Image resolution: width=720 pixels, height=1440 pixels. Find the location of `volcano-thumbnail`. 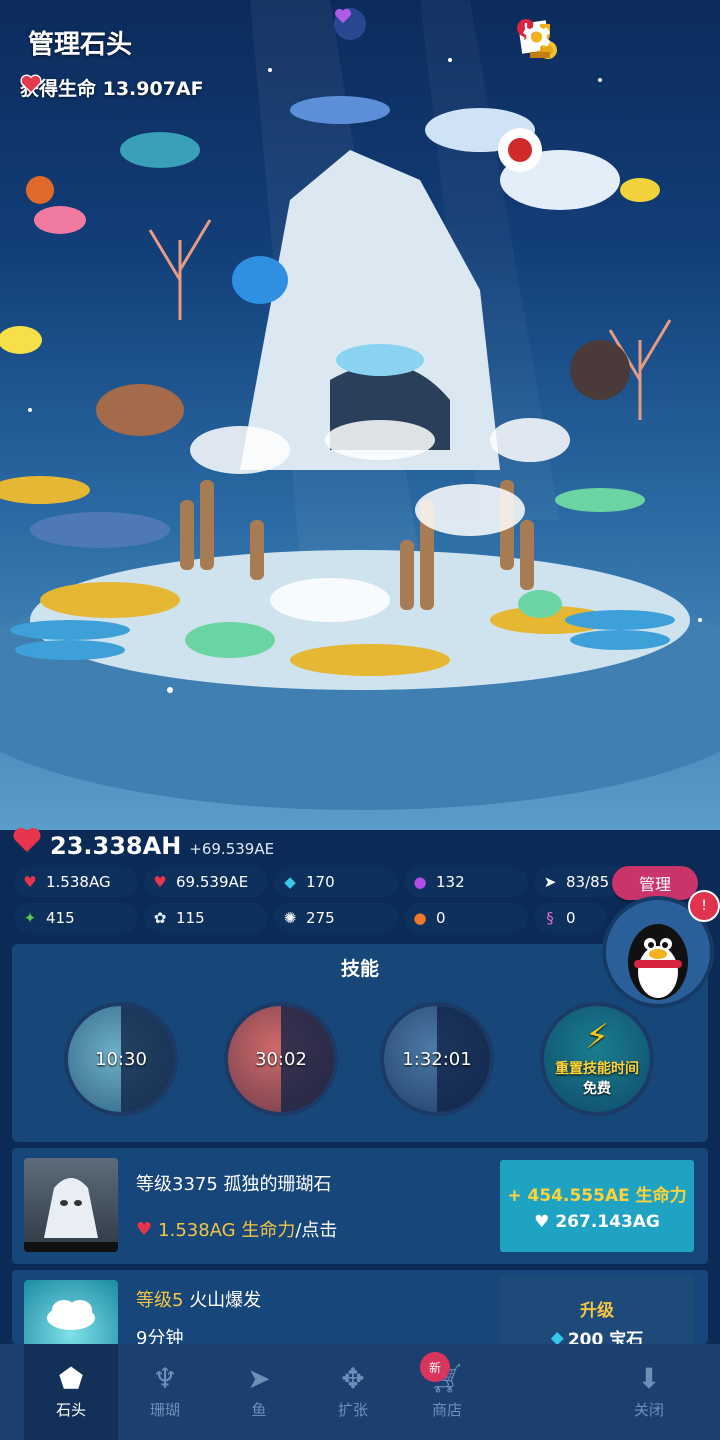

volcano-thumbnail is located at coordinates (71, 1312).